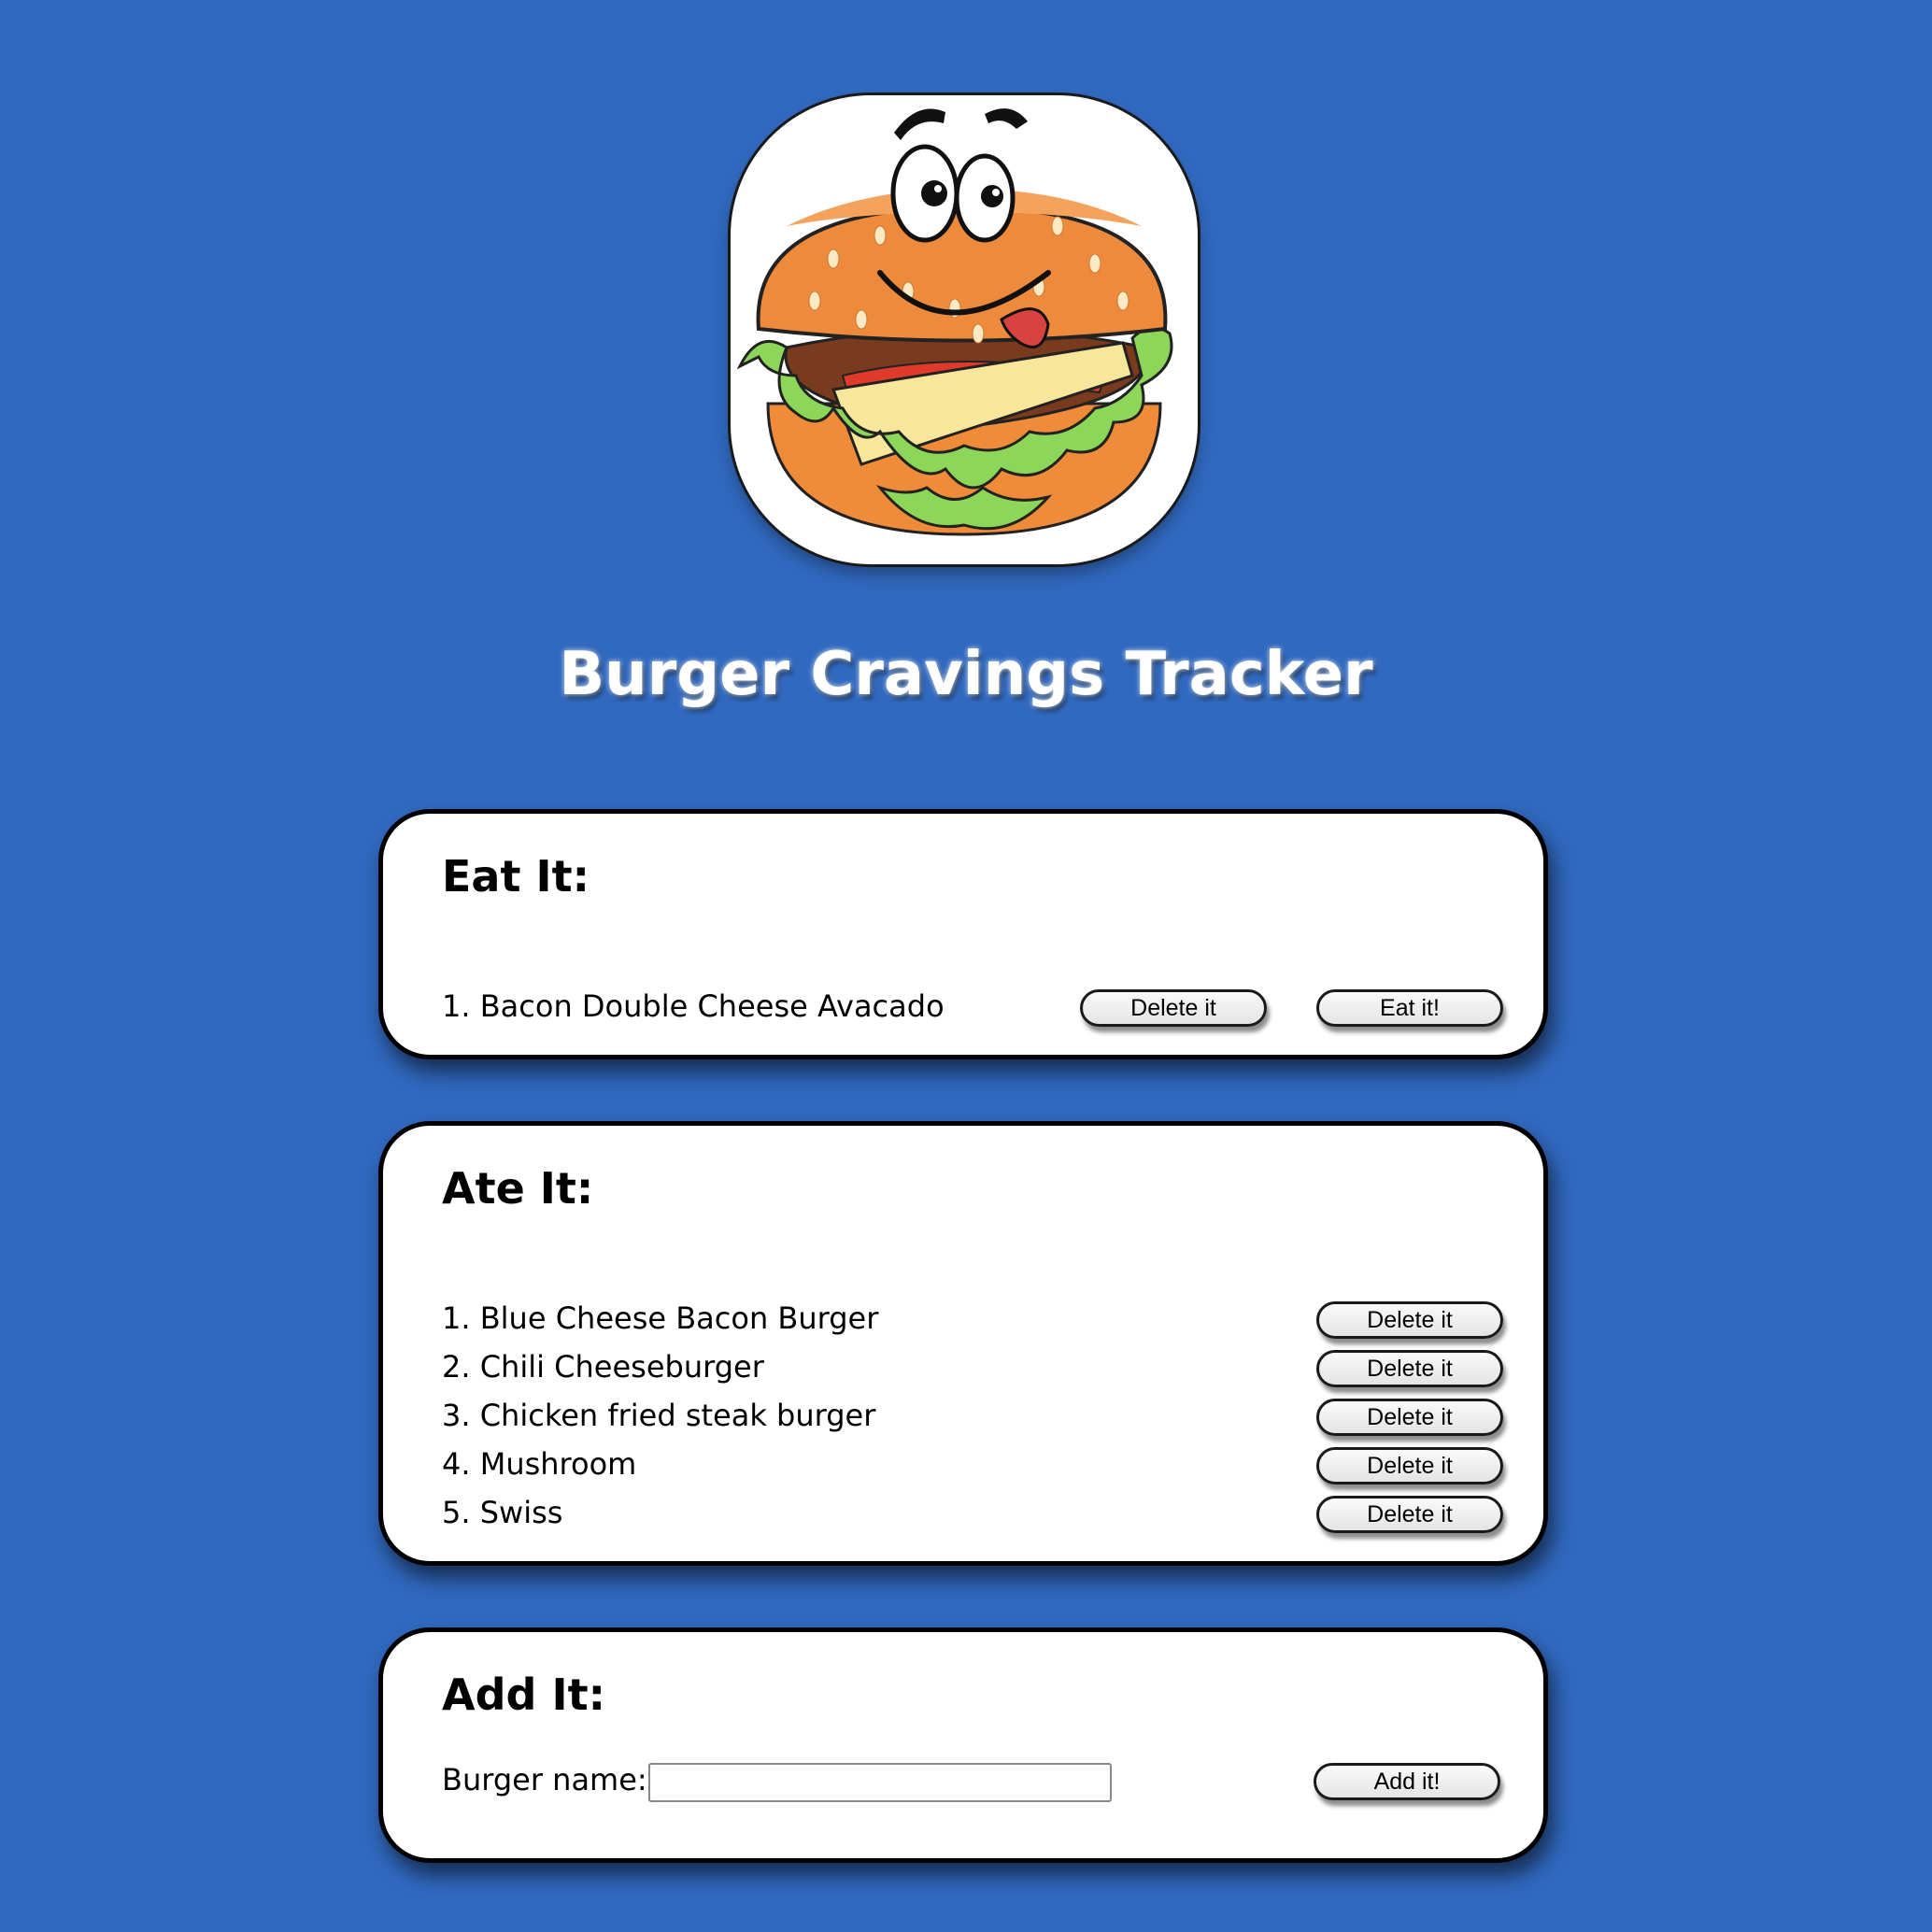 The height and width of the screenshot is (1932, 1932). Describe the element at coordinates (1409, 1008) in the screenshot. I see `eat-button: Eat it!` at that location.